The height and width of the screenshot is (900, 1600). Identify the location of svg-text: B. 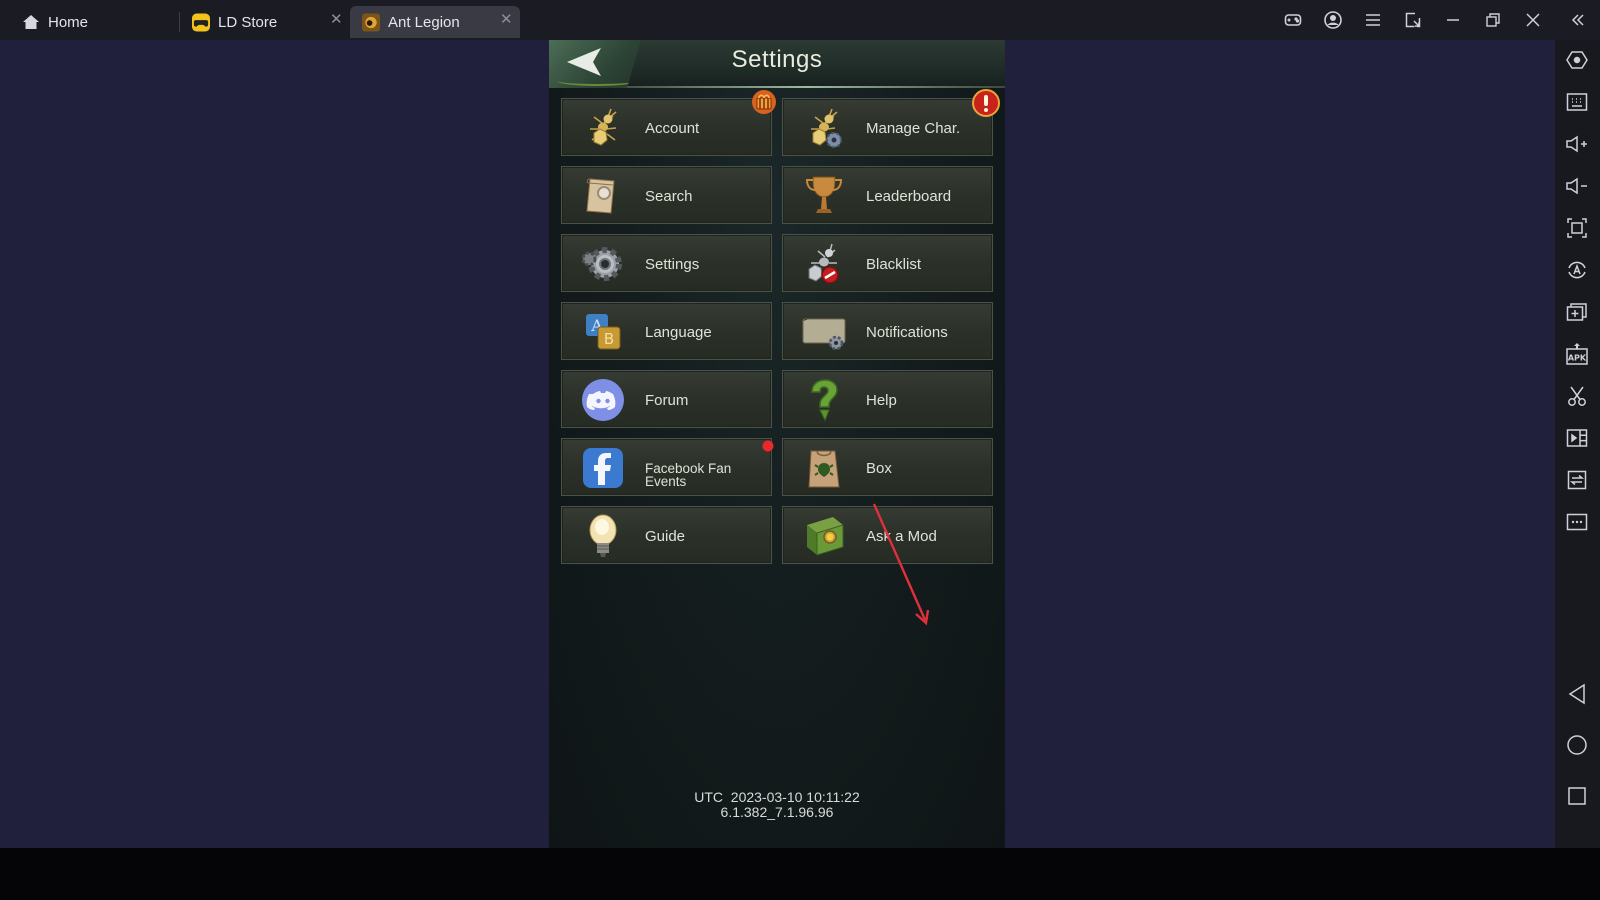
(609, 339).